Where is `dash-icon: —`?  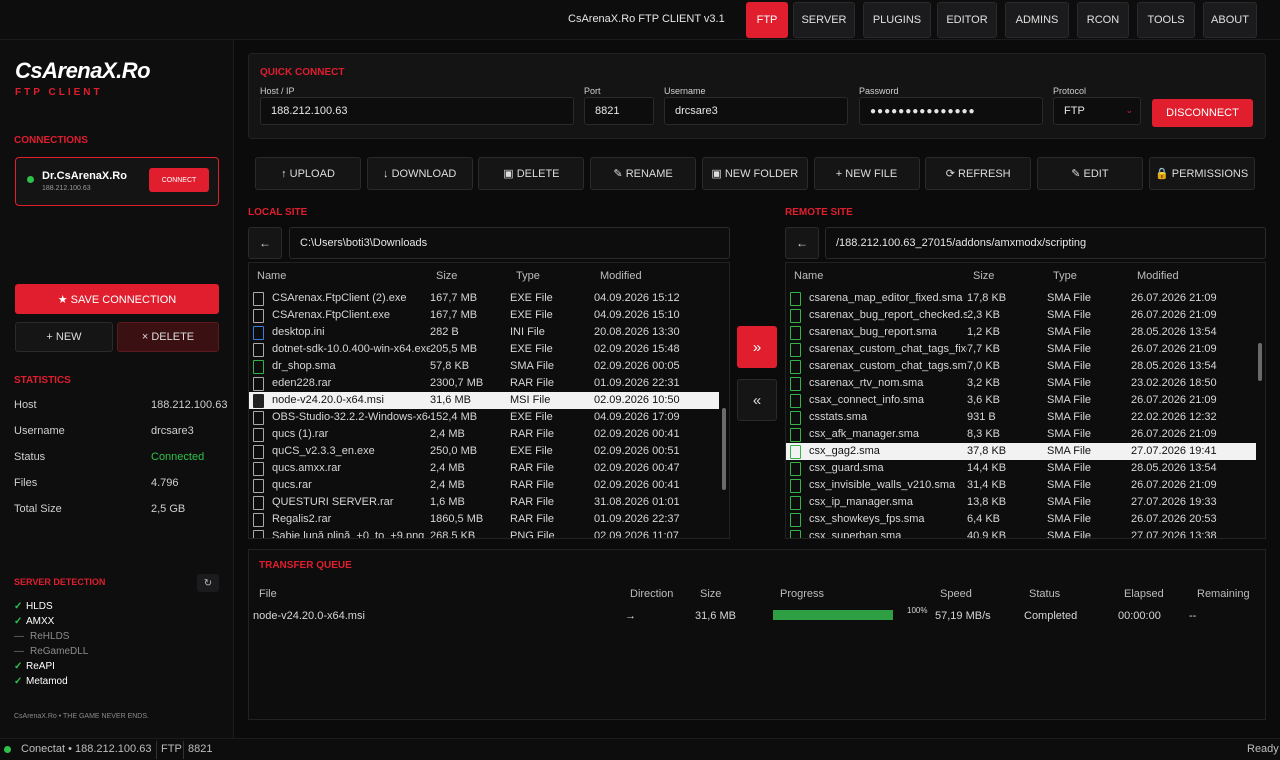 dash-icon: — is located at coordinates (19, 636).